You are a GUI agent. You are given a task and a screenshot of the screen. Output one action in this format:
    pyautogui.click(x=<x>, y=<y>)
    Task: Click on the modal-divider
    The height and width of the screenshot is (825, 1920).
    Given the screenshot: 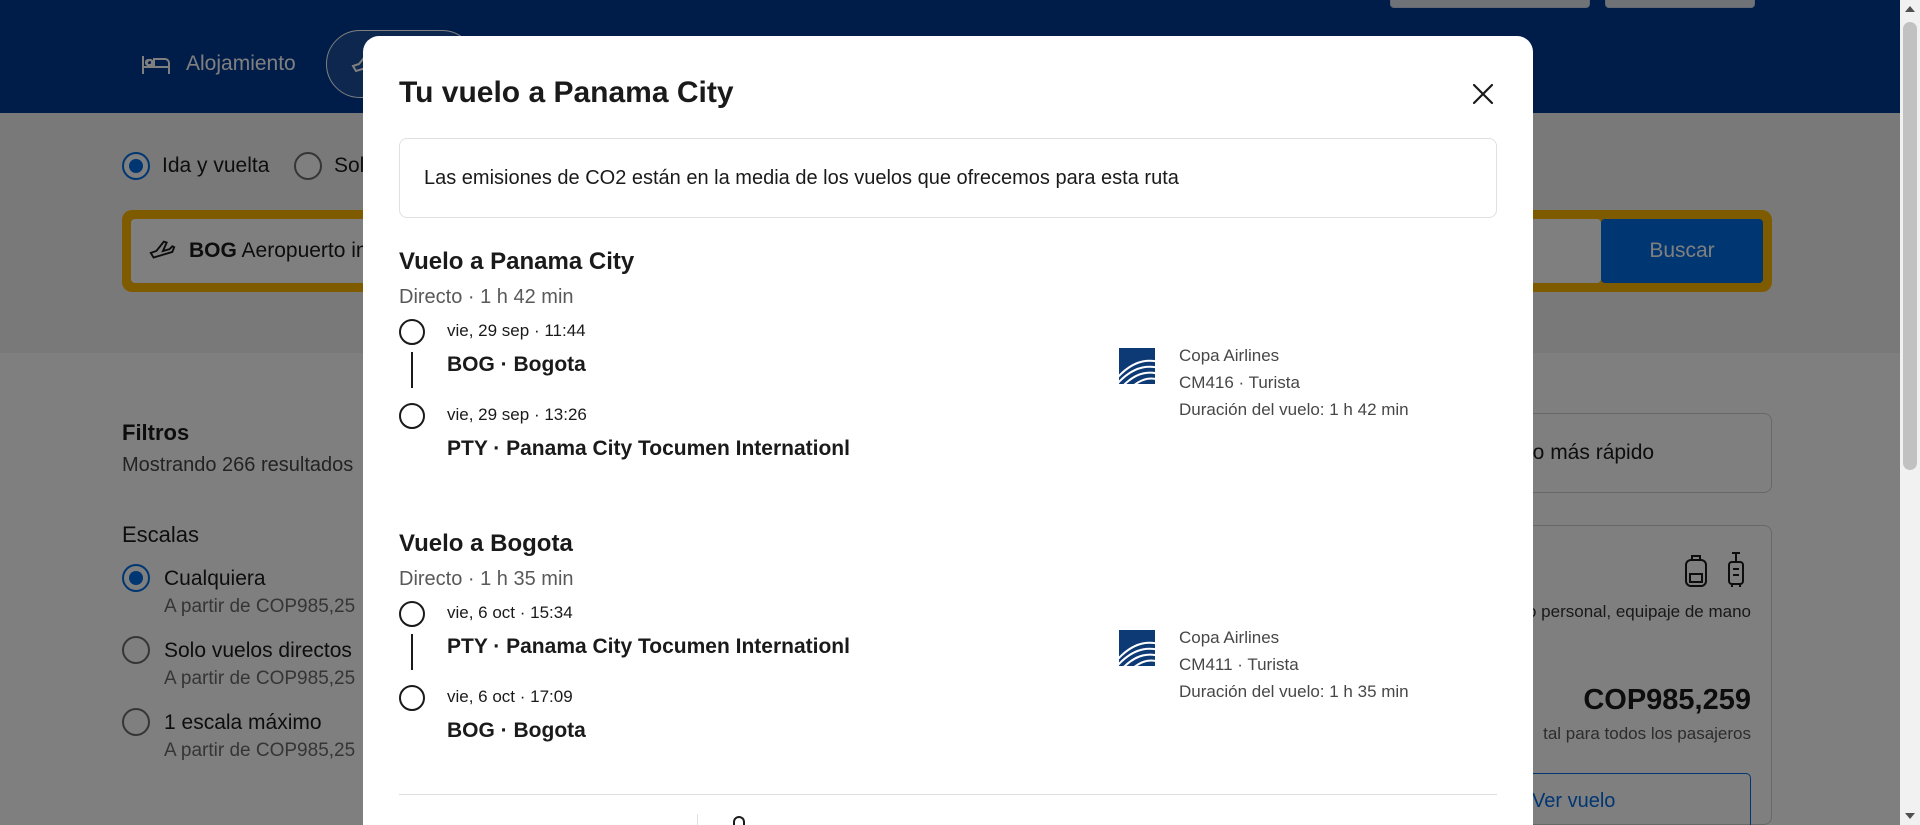 What is the action you would take?
    pyautogui.click(x=948, y=794)
    